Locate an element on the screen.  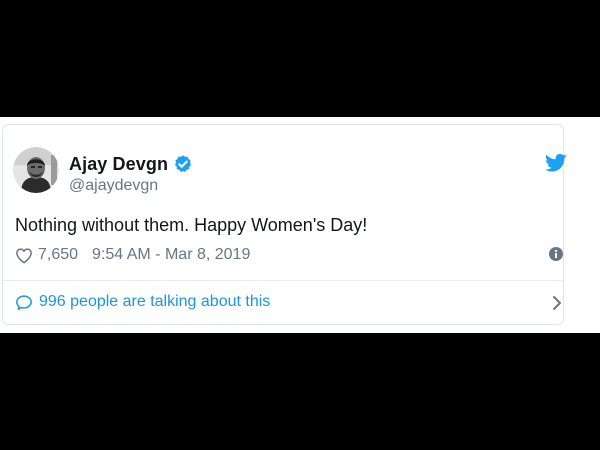
info-icon is located at coordinates (556, 254).